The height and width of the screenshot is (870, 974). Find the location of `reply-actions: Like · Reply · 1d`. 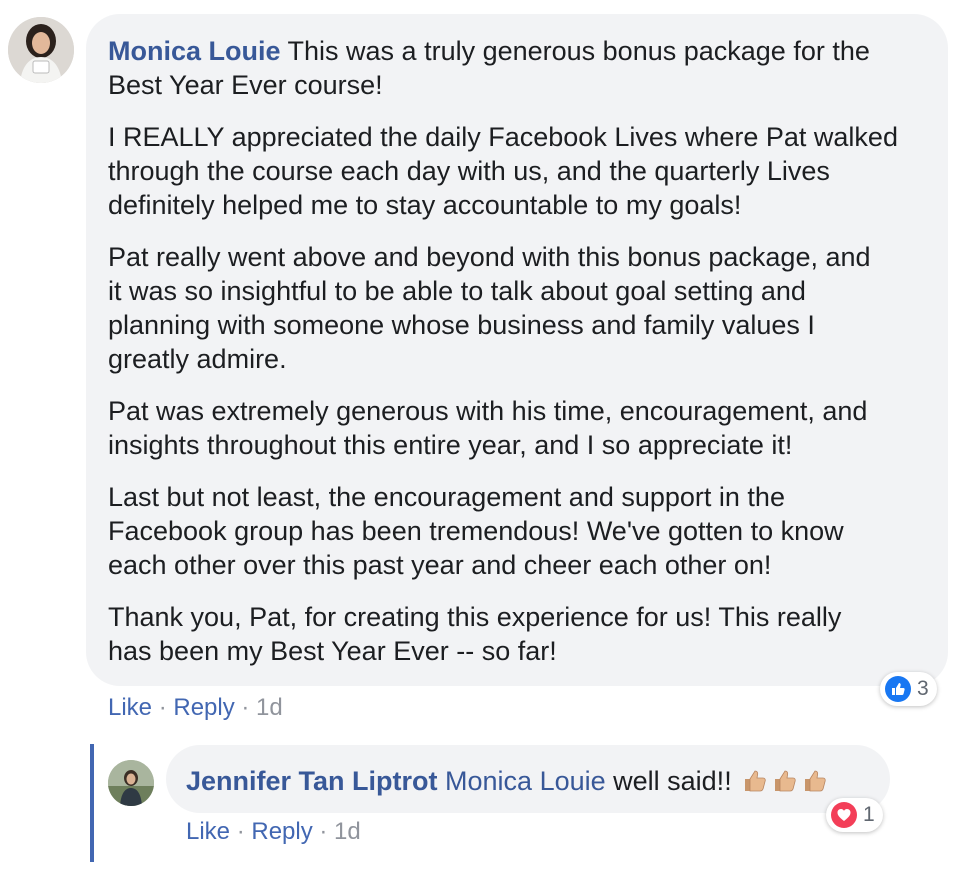

reply-actions: Like · Reply · 1d is located at coordinates (273, 832).